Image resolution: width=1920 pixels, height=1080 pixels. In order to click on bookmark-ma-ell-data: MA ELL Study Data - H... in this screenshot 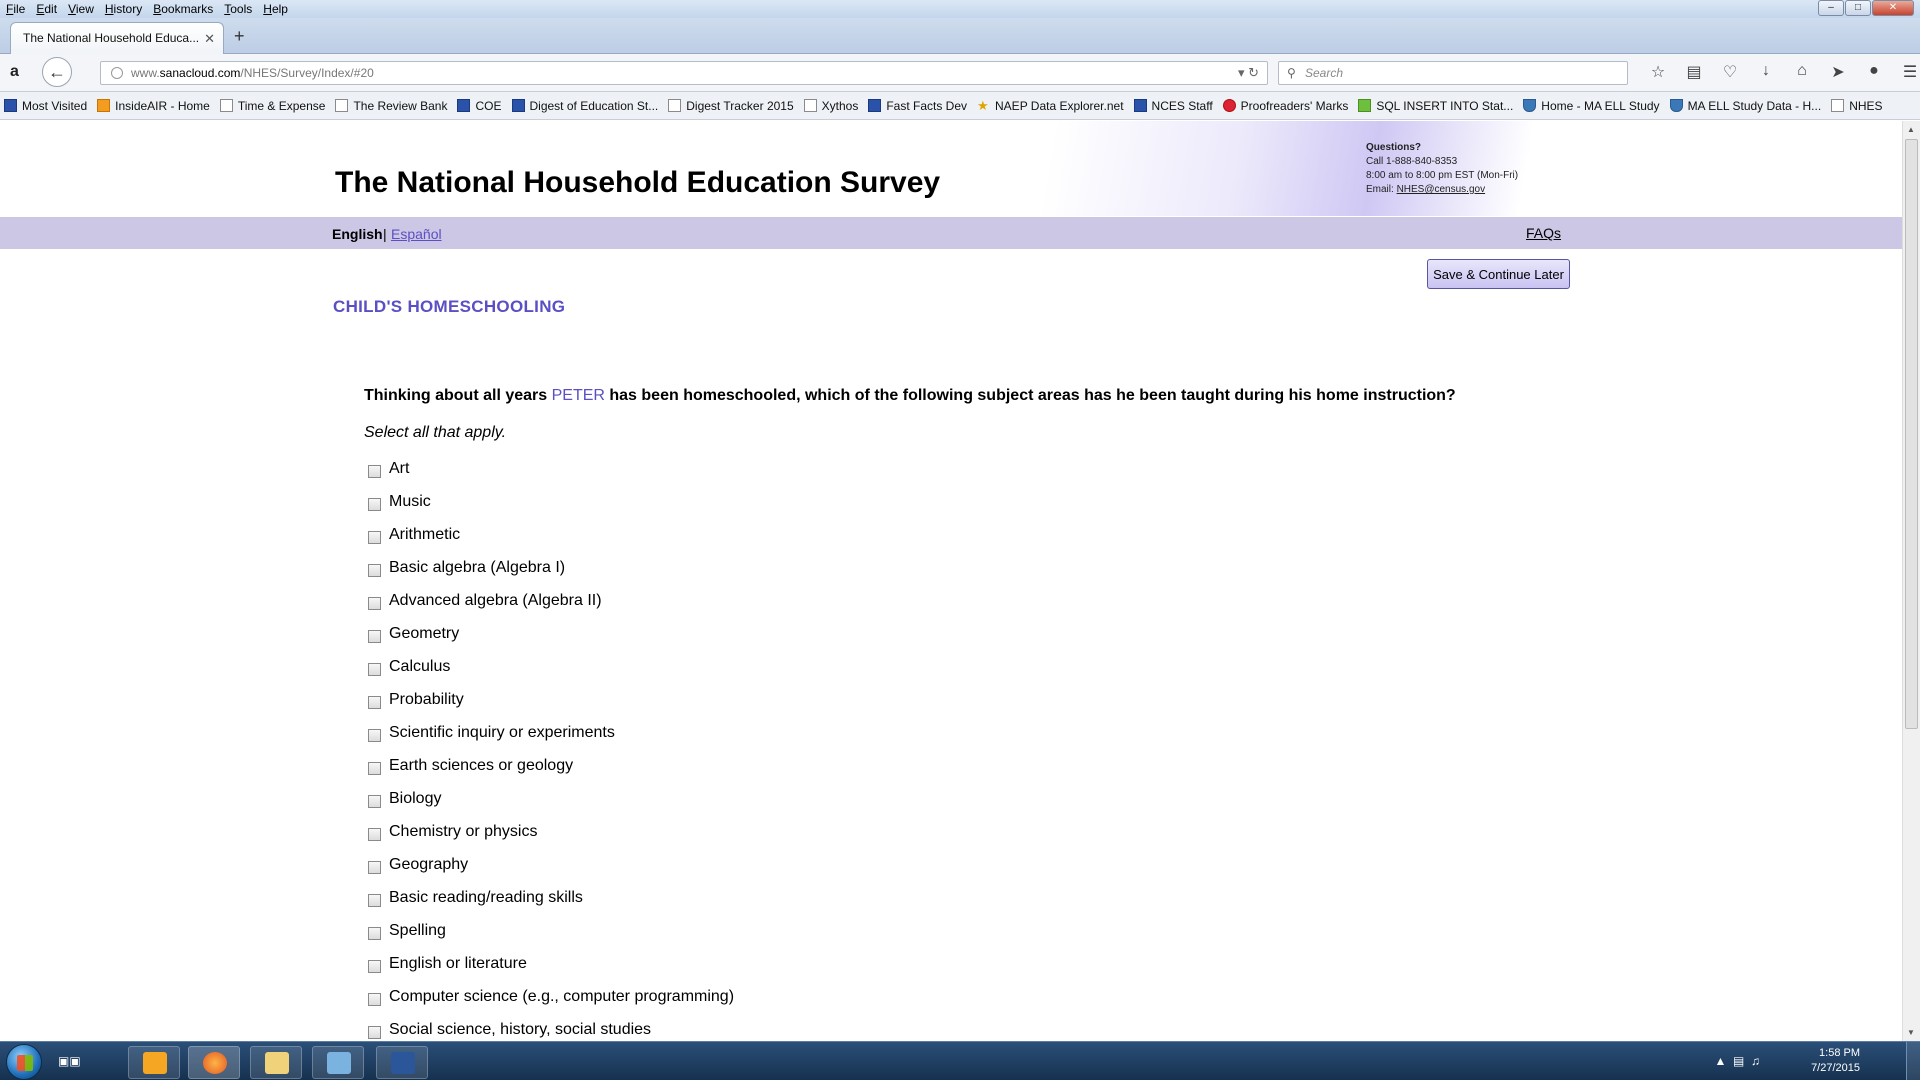, I will do `click(1745, 106)`.